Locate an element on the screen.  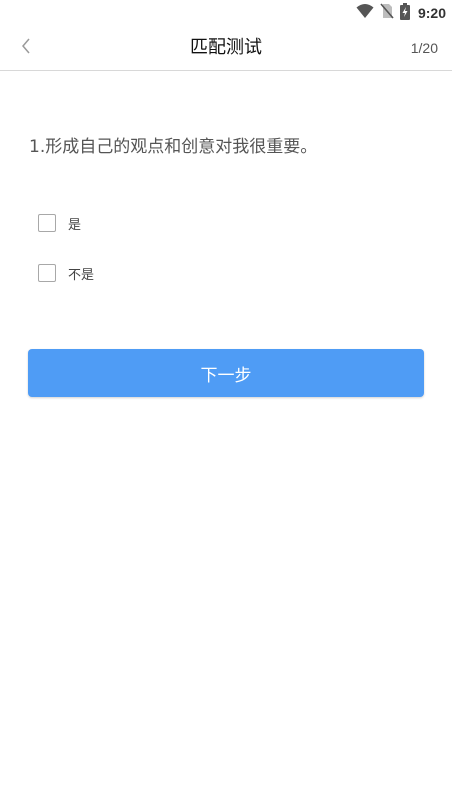
status-icons: 9:20 is located at coordinates (401, 13).